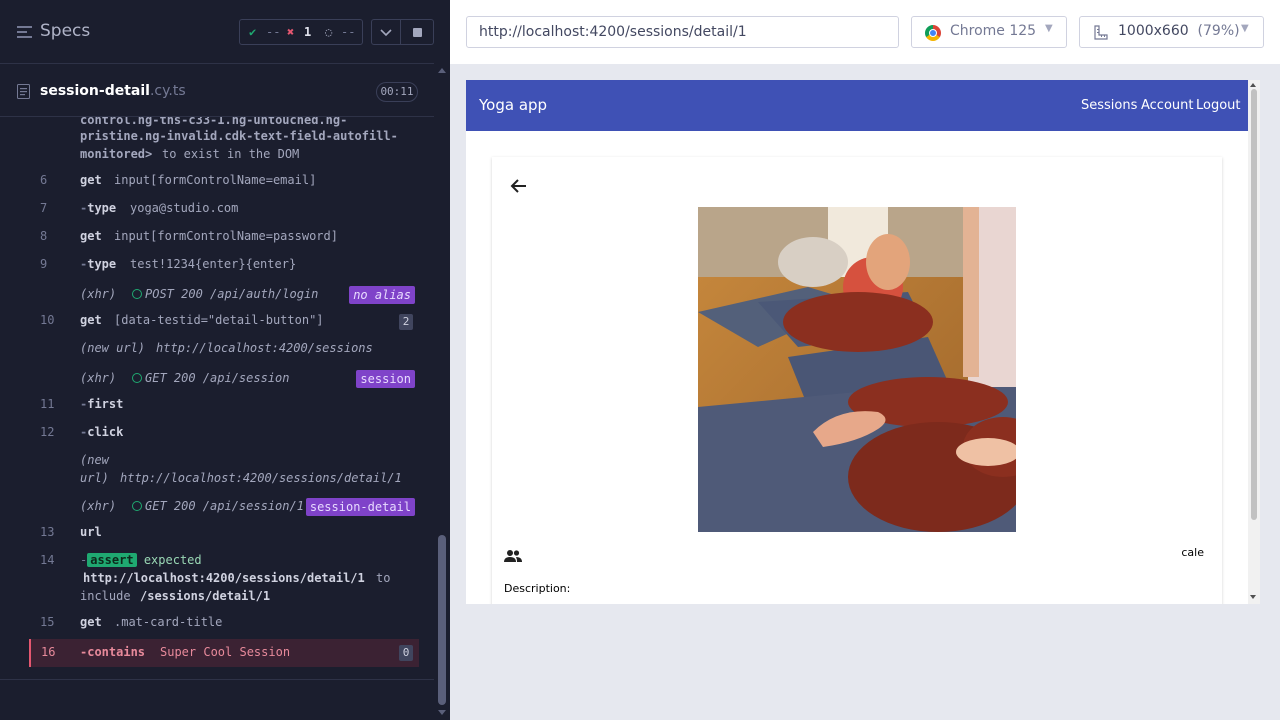 The width and height of the screenshot is (1280, 720). Describe the element at coordinates (397, 92) in the screenshot. I see `duration-badge: 00:11` at that location.